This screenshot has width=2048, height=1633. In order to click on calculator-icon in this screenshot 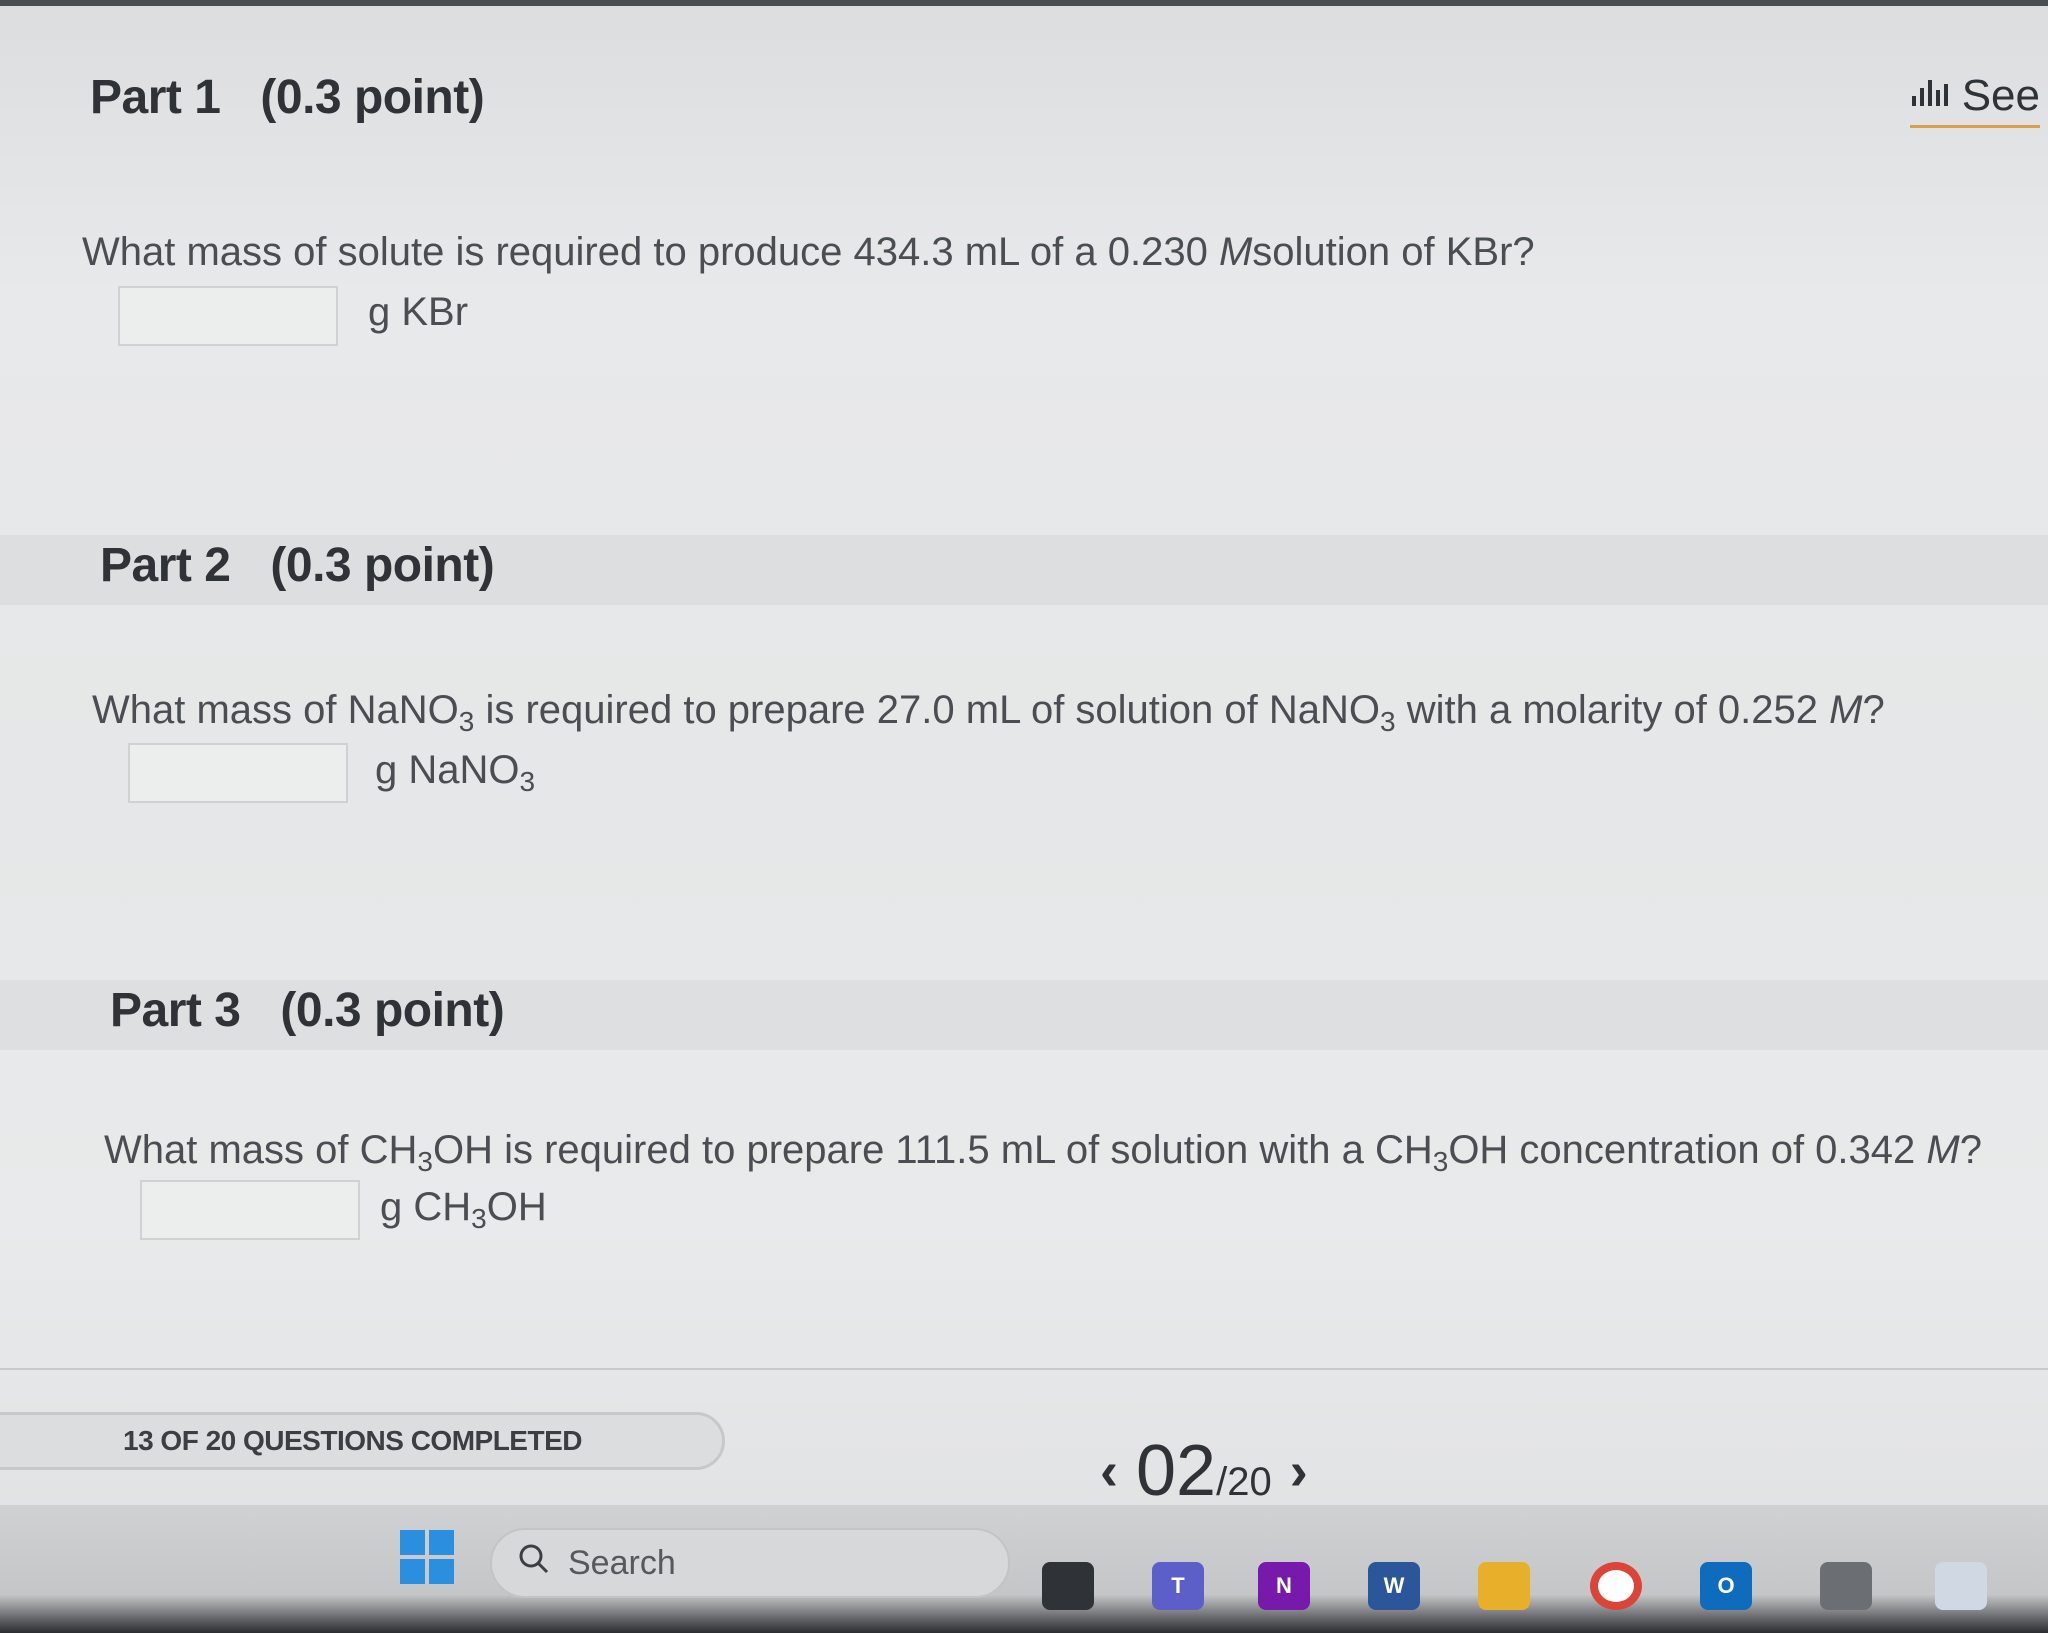, I will do `click(1846, 1586)`.